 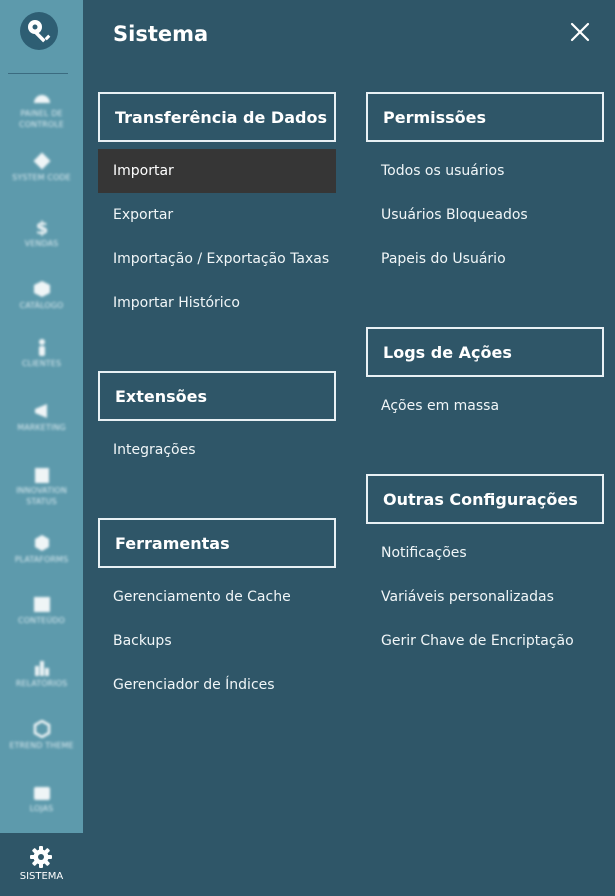 I want to click on menu-item: Ações em massa, so click(x=485, y=406).